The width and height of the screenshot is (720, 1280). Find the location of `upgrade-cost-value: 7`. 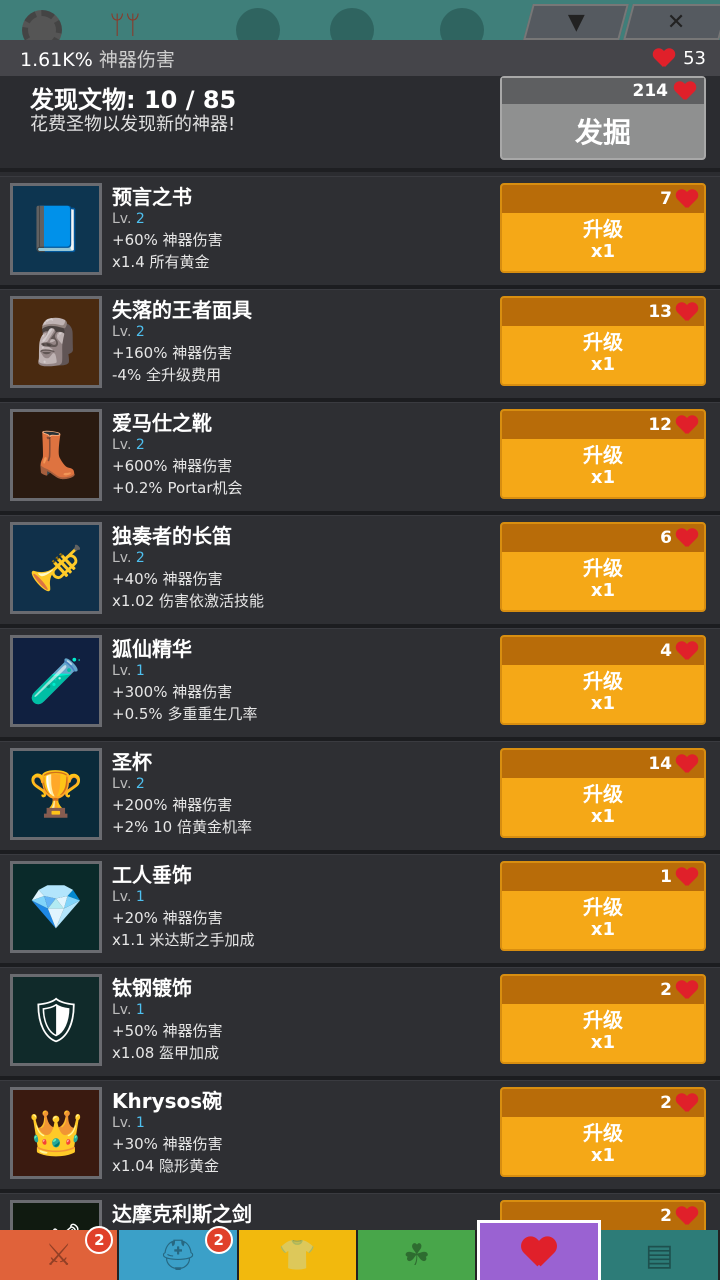

upgrade-cost-value: 7 is located at coordinates (666, 199).